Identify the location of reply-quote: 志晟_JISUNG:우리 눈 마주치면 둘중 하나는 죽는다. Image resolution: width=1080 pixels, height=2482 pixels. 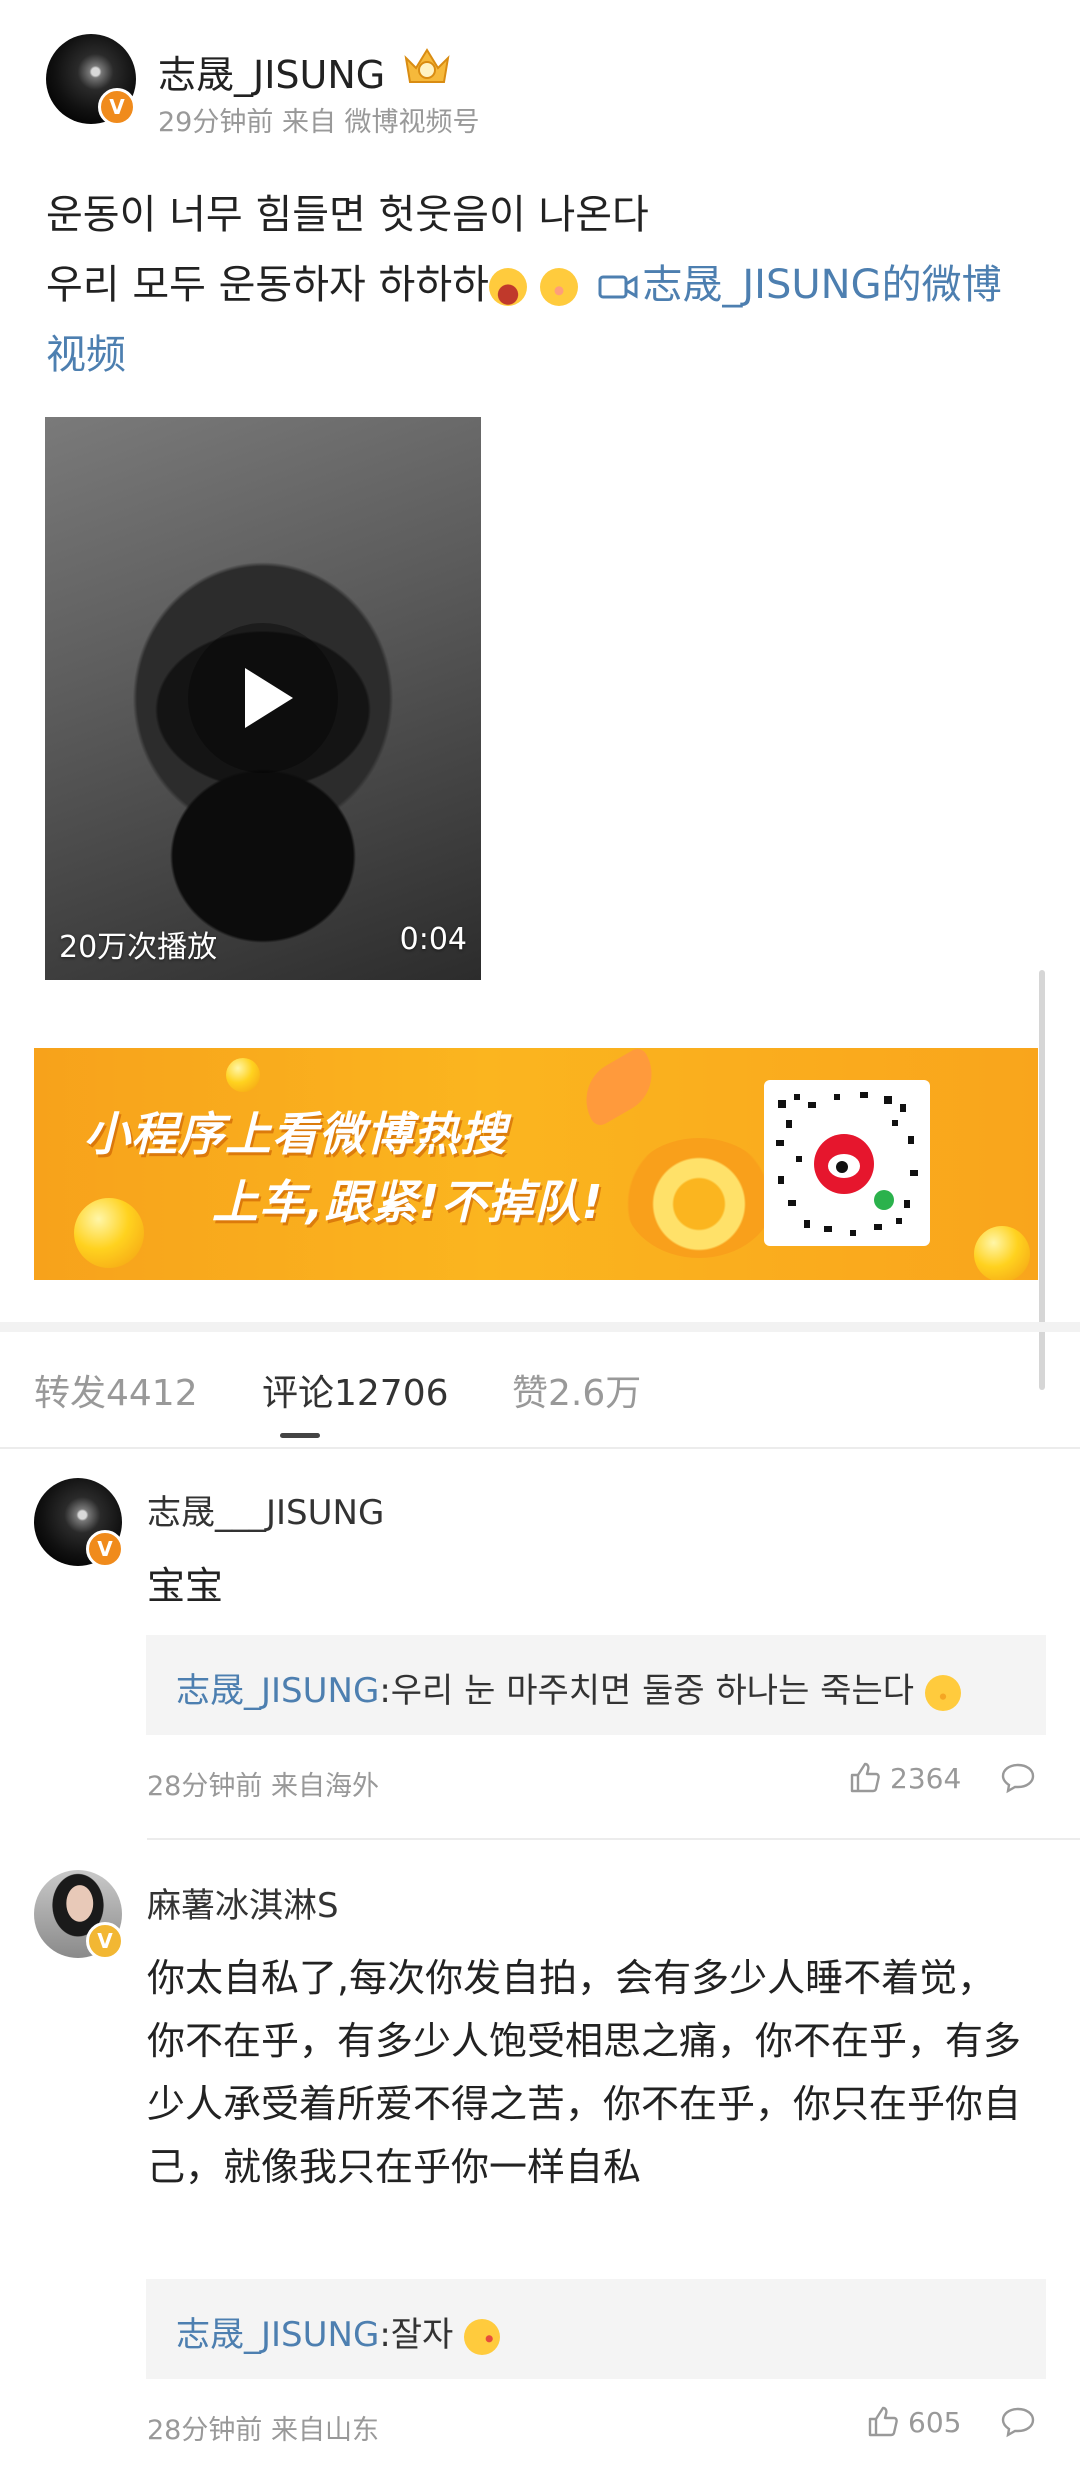
(596, 1685).